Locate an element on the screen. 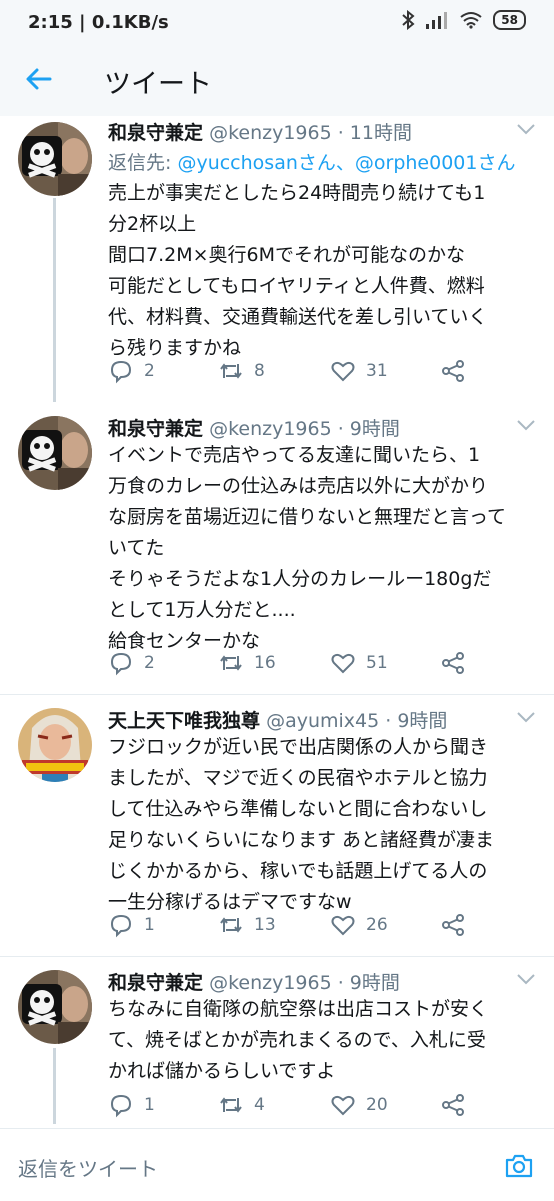 Image resolution: width=554 pixels, height=1201 pixels. retweet-button: 4 is located at coordinates (241, 1105).